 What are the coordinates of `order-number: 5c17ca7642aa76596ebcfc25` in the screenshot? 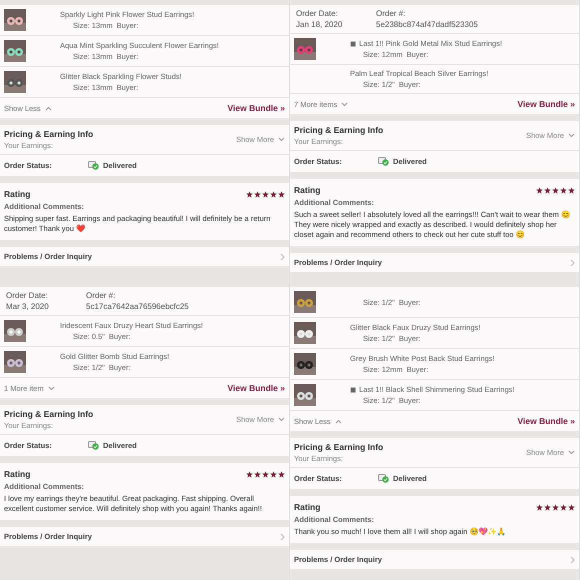 It's located at (138, 306).